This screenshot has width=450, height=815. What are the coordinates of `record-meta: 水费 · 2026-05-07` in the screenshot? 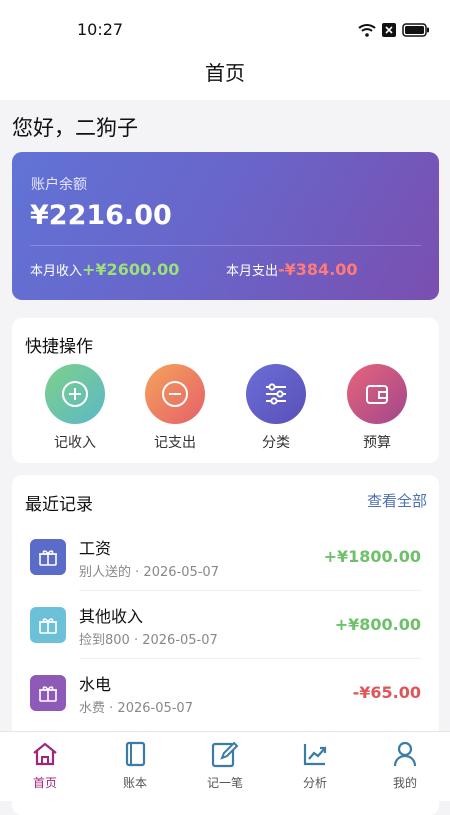 It's located at (136, 708).